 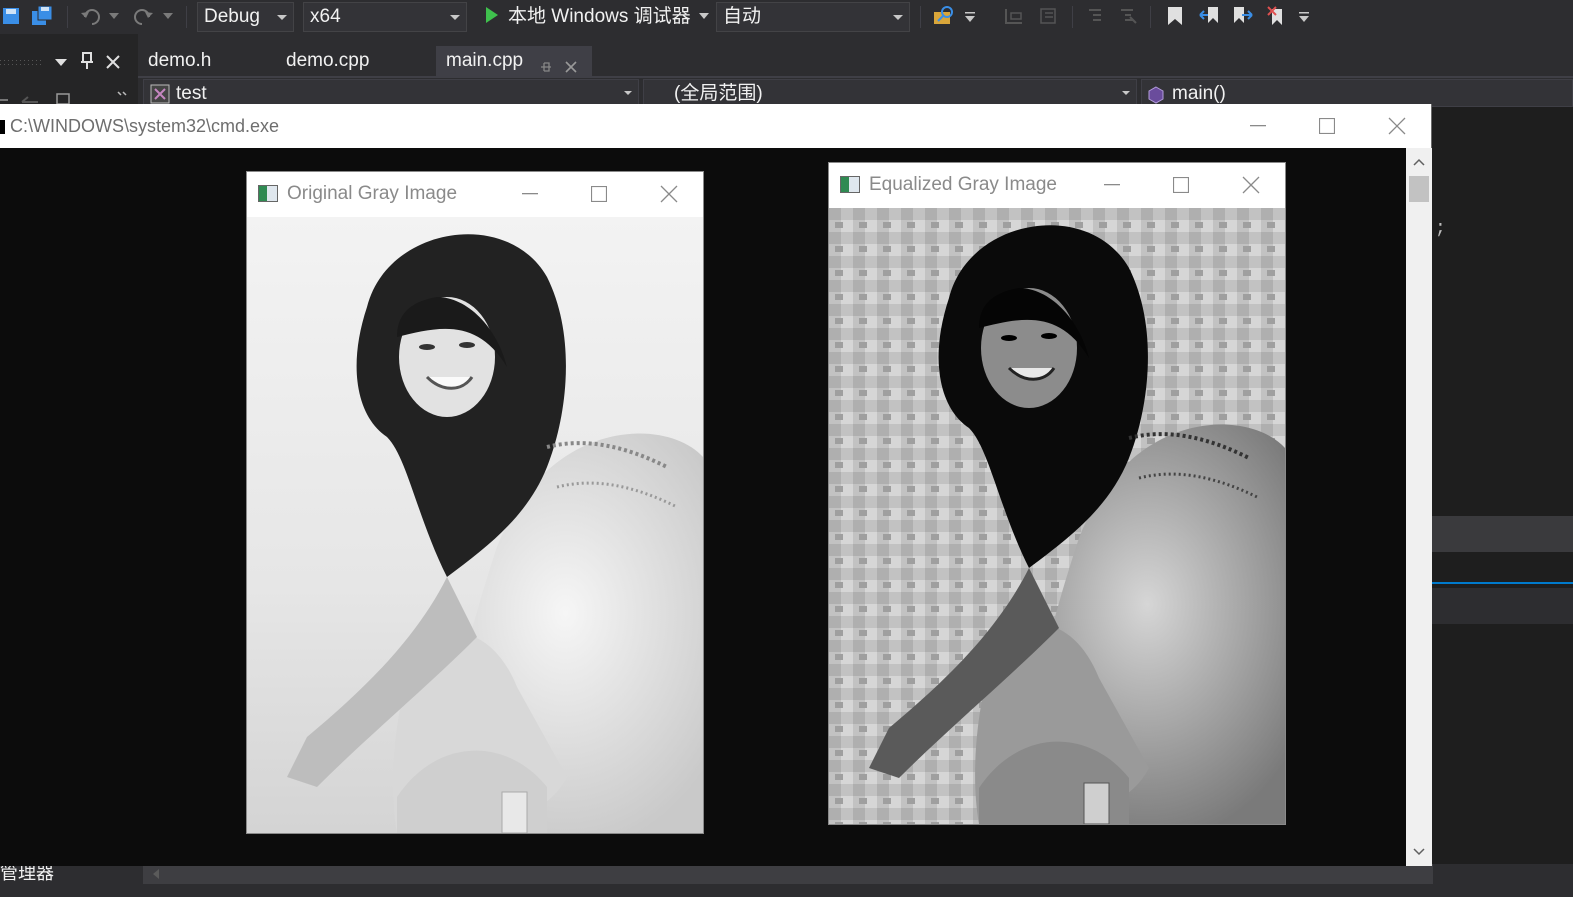 I want to click on tab-label: demo.cpp, so click(x=328, y=60).